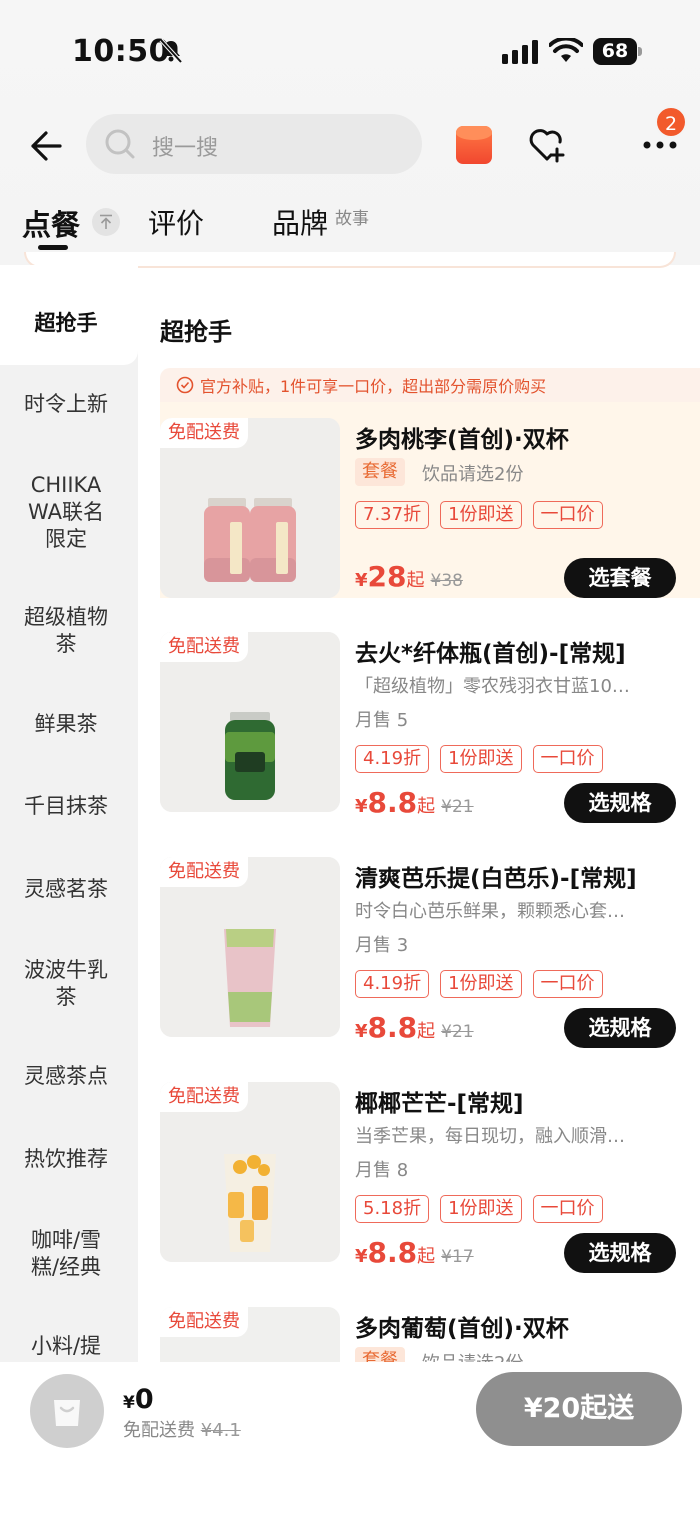 This screenshot has width=700, height=1518. What do you see at coordinates (66, 631) in the screenshot?
I see `sidebar-item: 超级植物 茶` at bounding box center [66, 631].